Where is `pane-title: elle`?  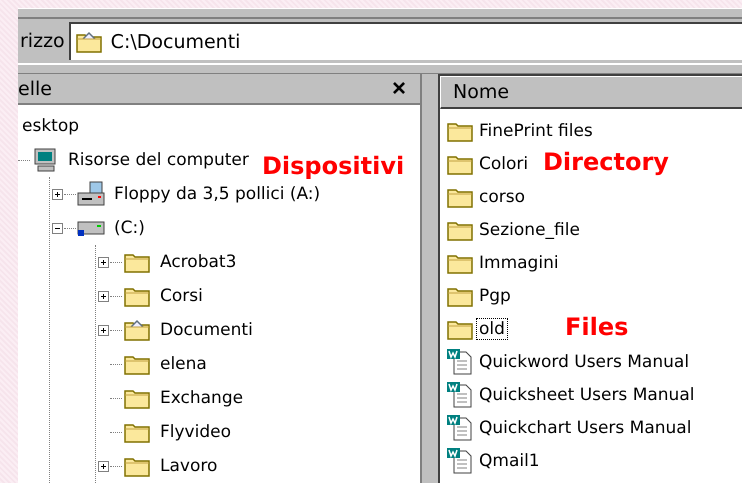 pane-title: elle is located at coordinates (35, 89).